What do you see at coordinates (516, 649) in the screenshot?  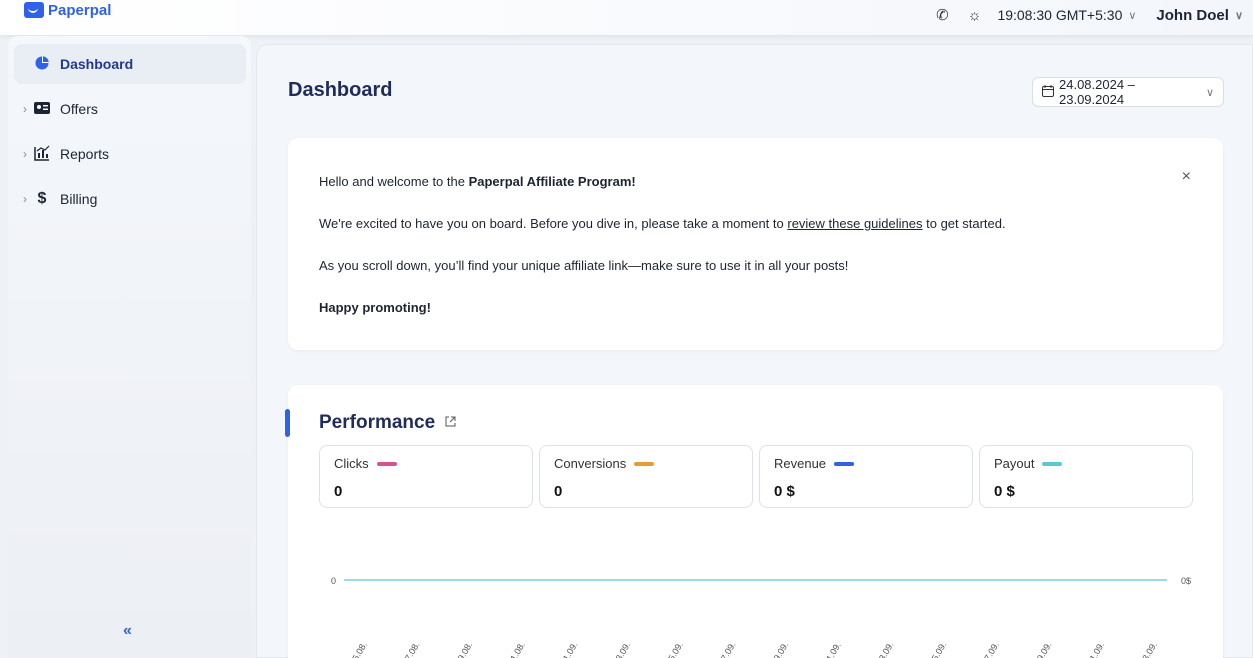 I see `x-axis-tick-label: 31.08.` at bounding box center [516, 649].